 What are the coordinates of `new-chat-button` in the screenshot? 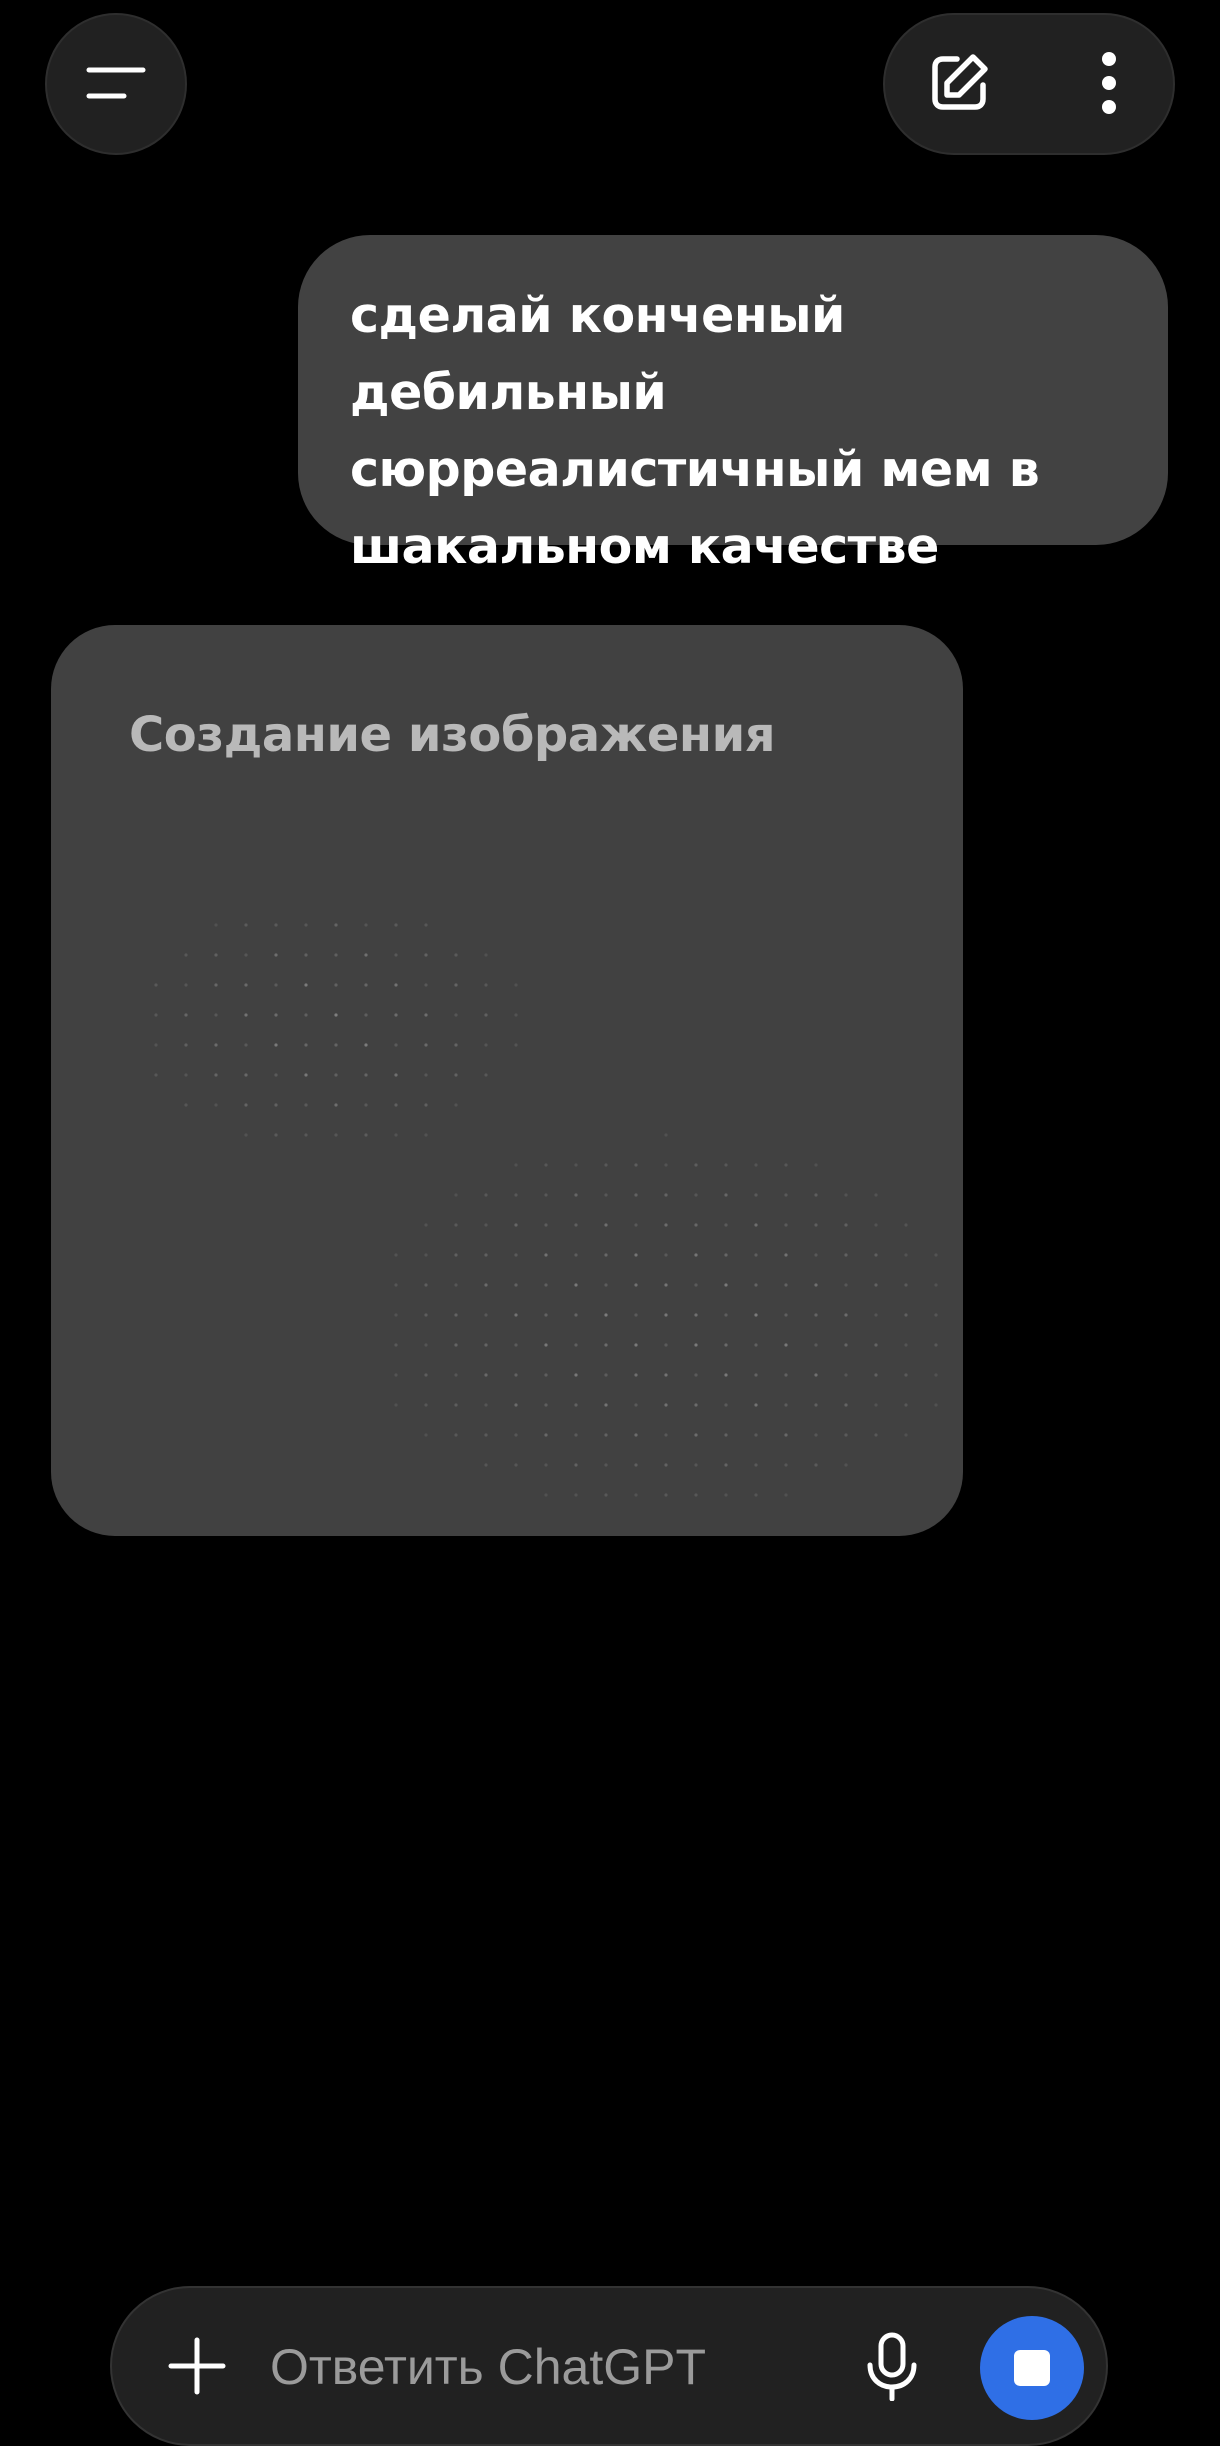 It's located at (959, 85).